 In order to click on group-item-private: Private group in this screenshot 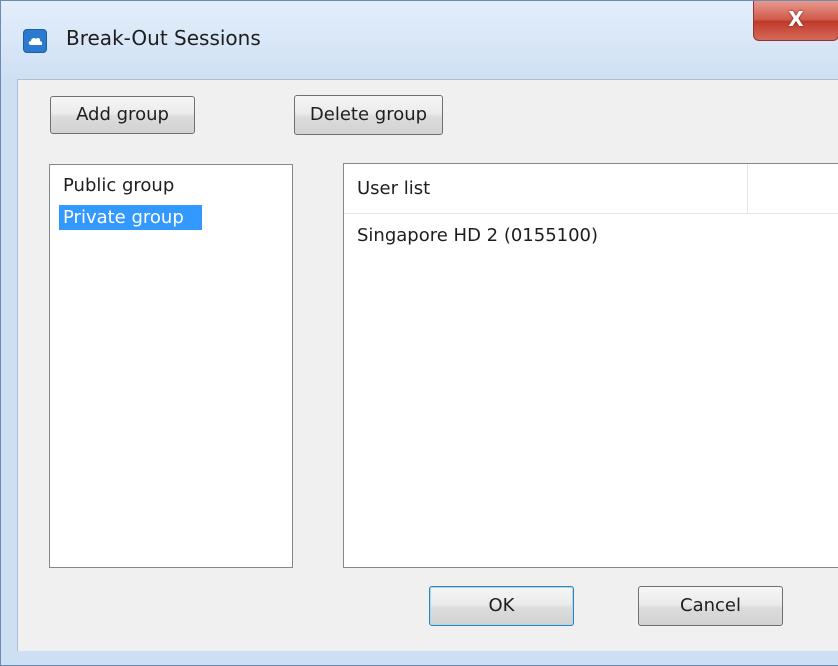, I will do `click(130, 217)`.